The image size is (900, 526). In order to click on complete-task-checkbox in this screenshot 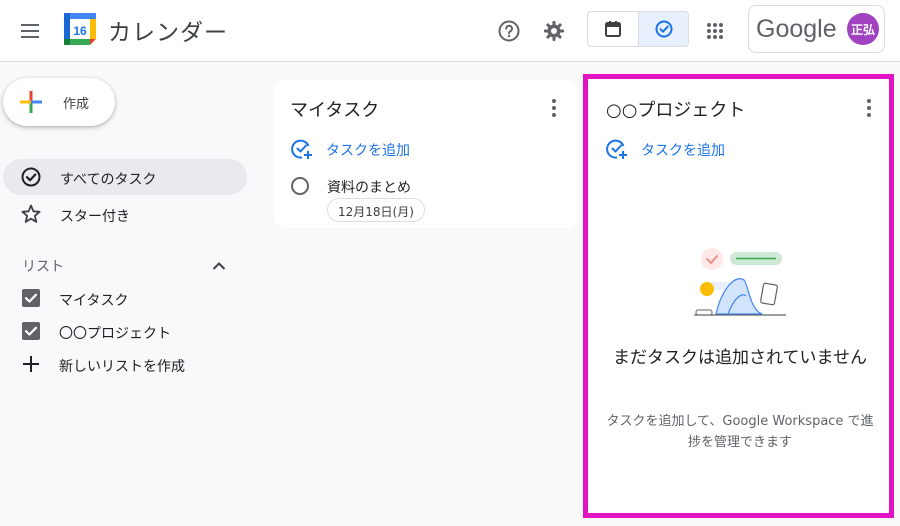, I will do `click(300, 186)`.